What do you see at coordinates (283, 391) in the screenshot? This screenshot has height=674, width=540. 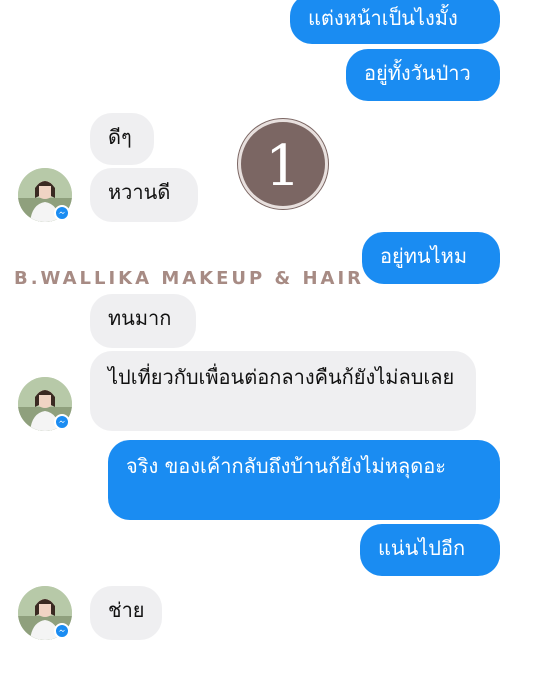 I see `message-bubble-incoming: ไปเที่ยวกับเพื่อนต่อกลางคืนก้ยังไม่ลบเลย` at bounding box center [283, 391].